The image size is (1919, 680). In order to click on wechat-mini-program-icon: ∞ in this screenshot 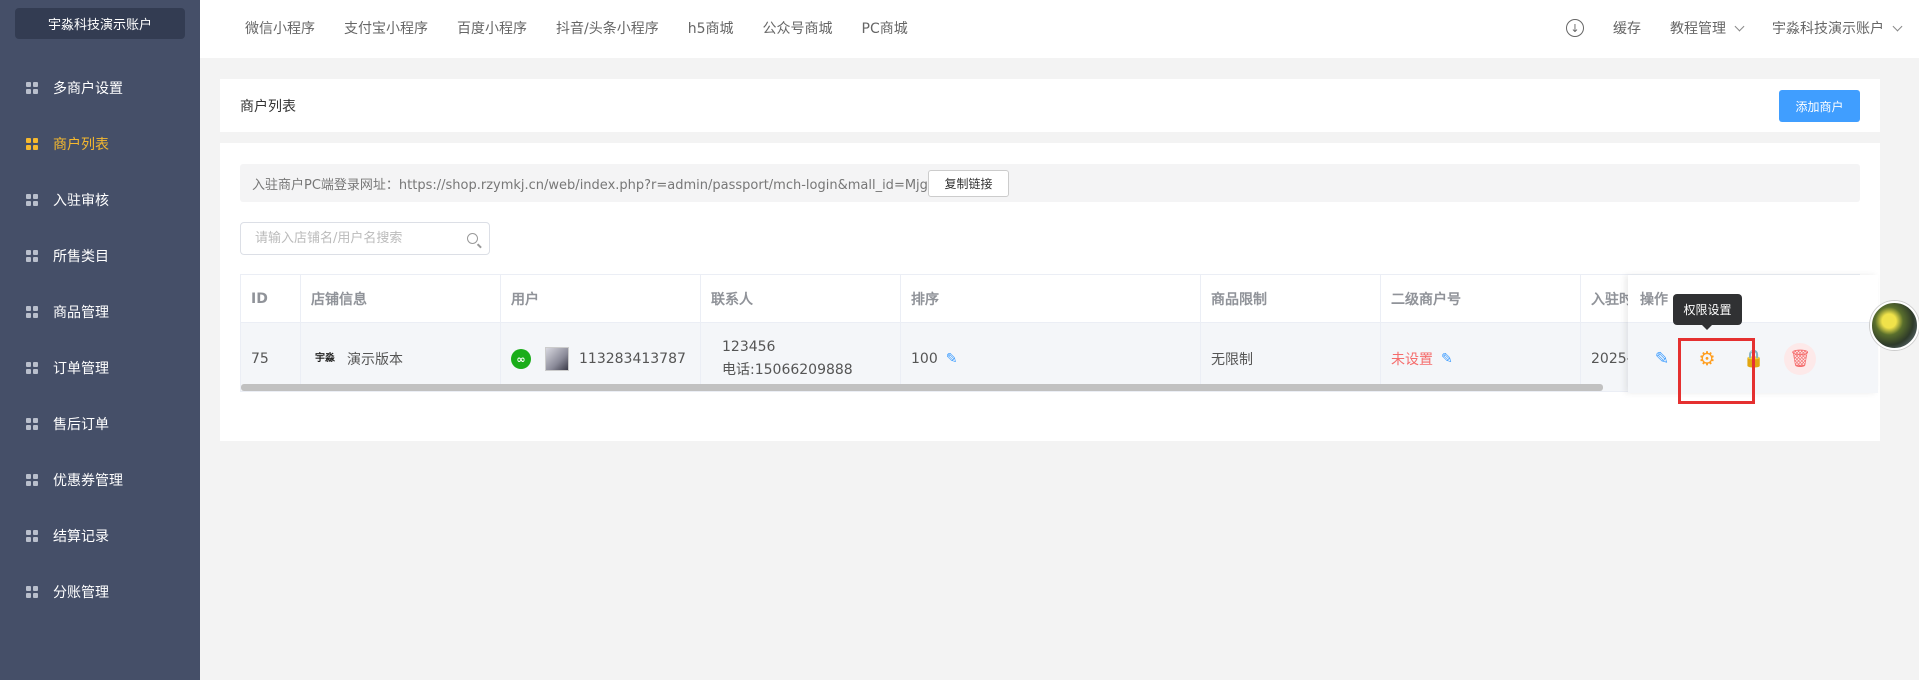, I will do `click(521, 359)`.